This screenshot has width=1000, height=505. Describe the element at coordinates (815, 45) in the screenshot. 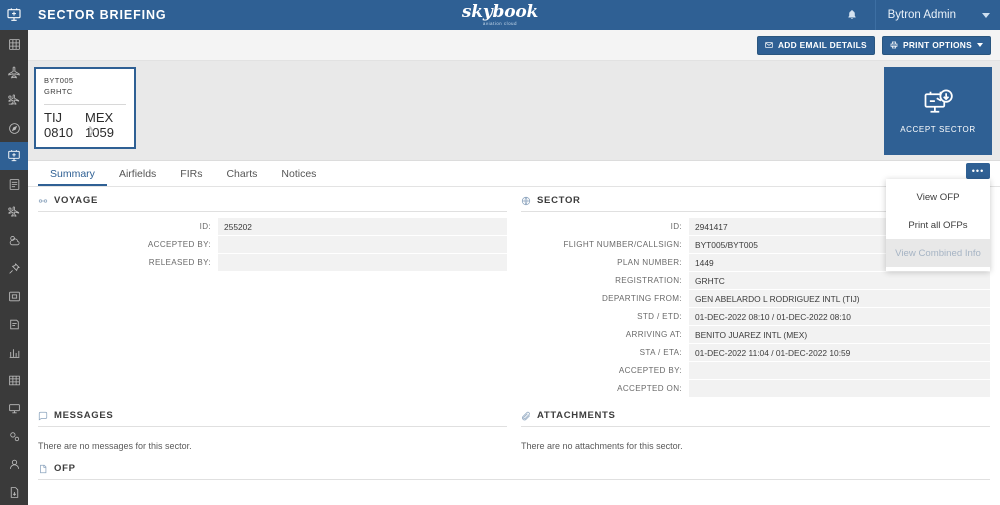

I see `add-email-details-button: ADD EMAIL DETAILS` at that location.